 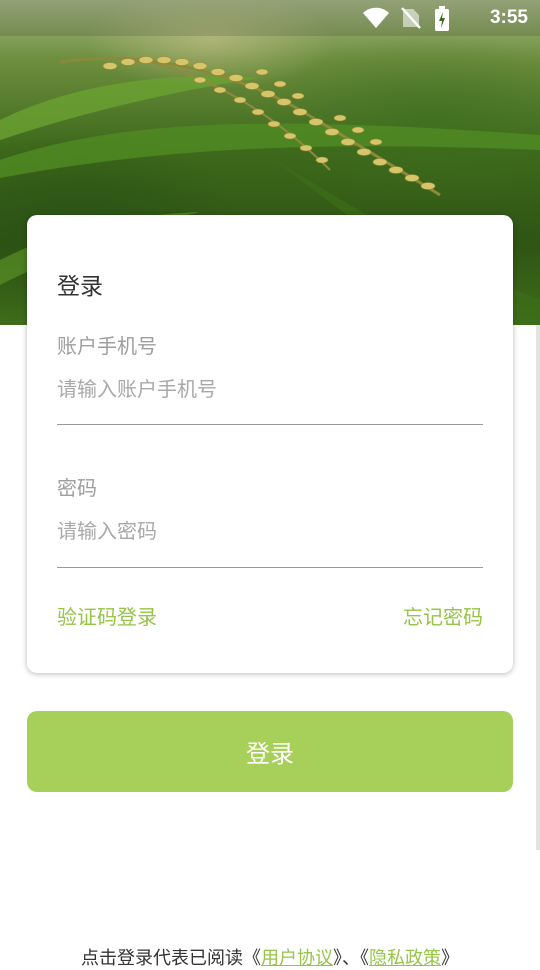 What do you see at coordinates (162, 958) in the screenshot?
I see `agreement-prefix: 点击登录代表已阅读` at bounding box center [162, 958].